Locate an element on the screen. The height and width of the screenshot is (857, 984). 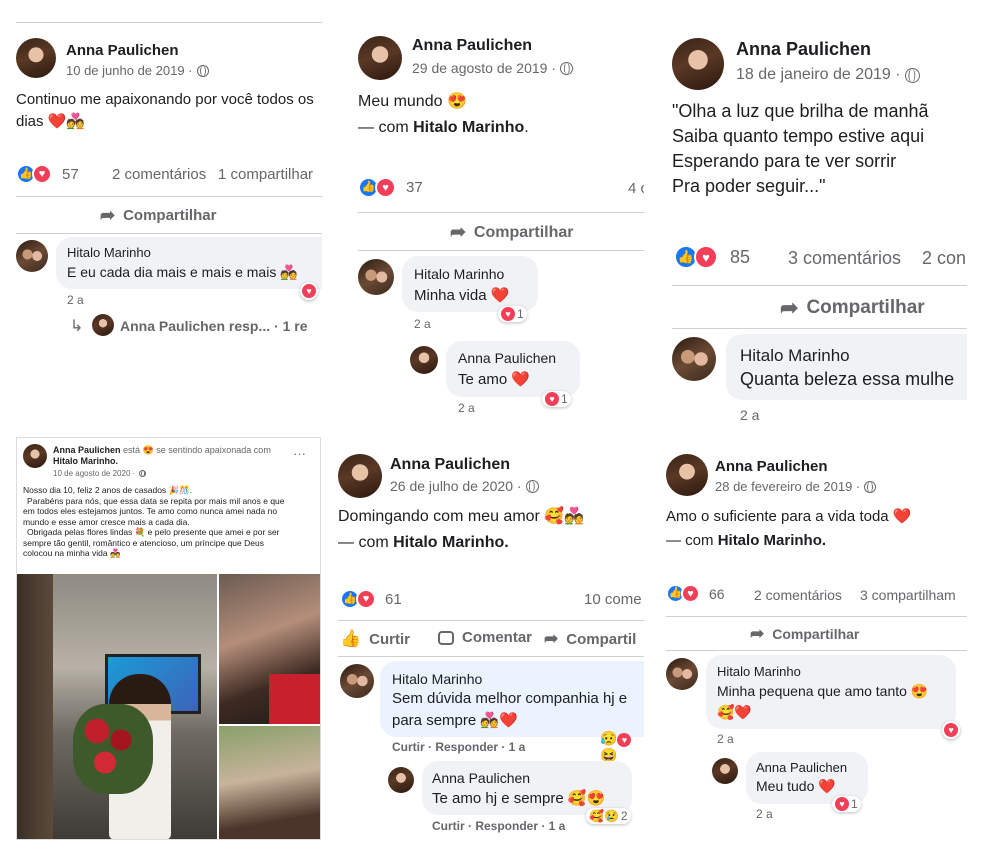
reaction-emojis: 🥰😢 is located at coordinates (604, 816).